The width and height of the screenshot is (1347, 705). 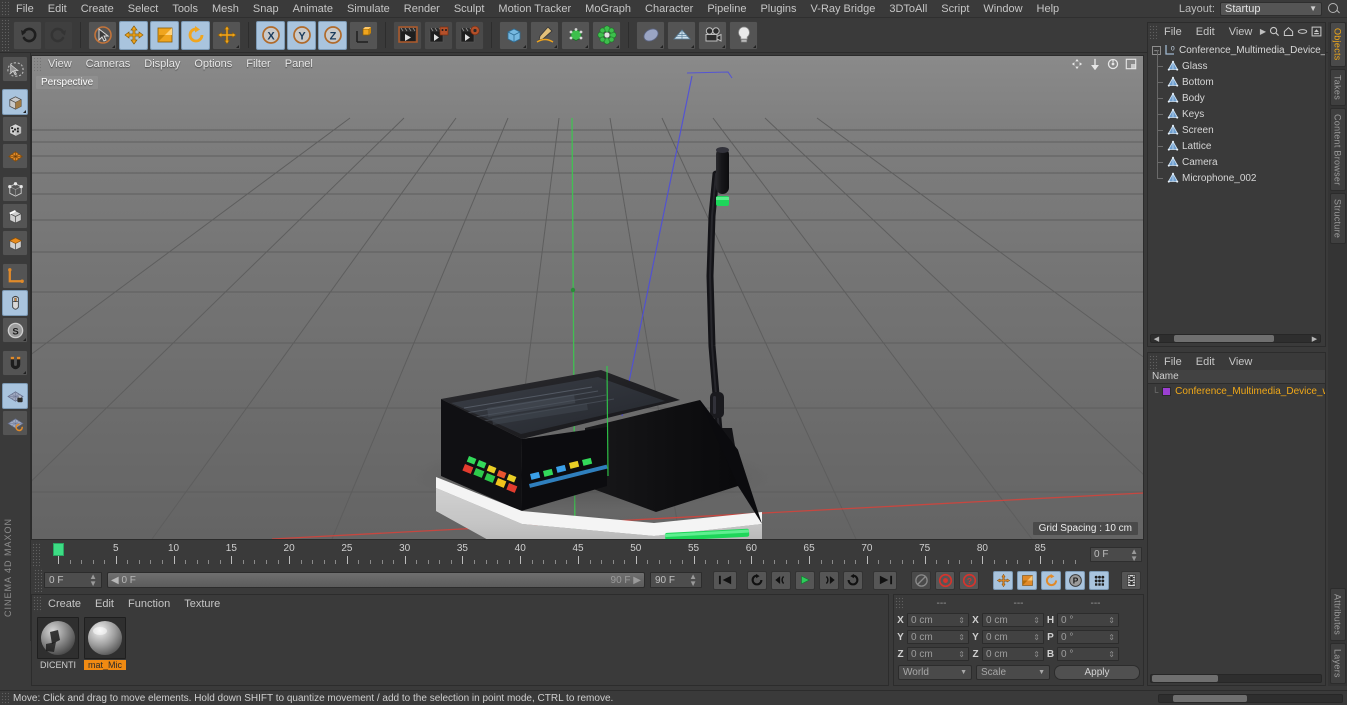 What do you see at coordinates (1088, 637) in the screenshot?
I see `rotation-p-field: 0 ° ⇕` at bounding box center [1088, 637].